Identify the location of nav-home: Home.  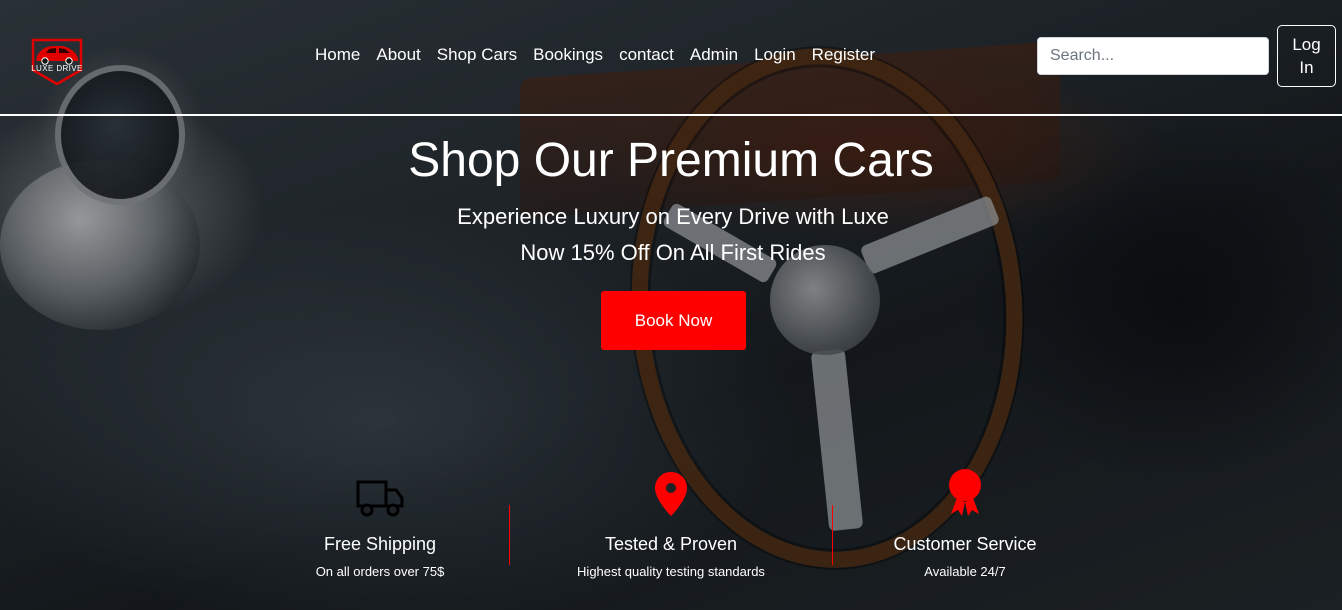
(337, 55).